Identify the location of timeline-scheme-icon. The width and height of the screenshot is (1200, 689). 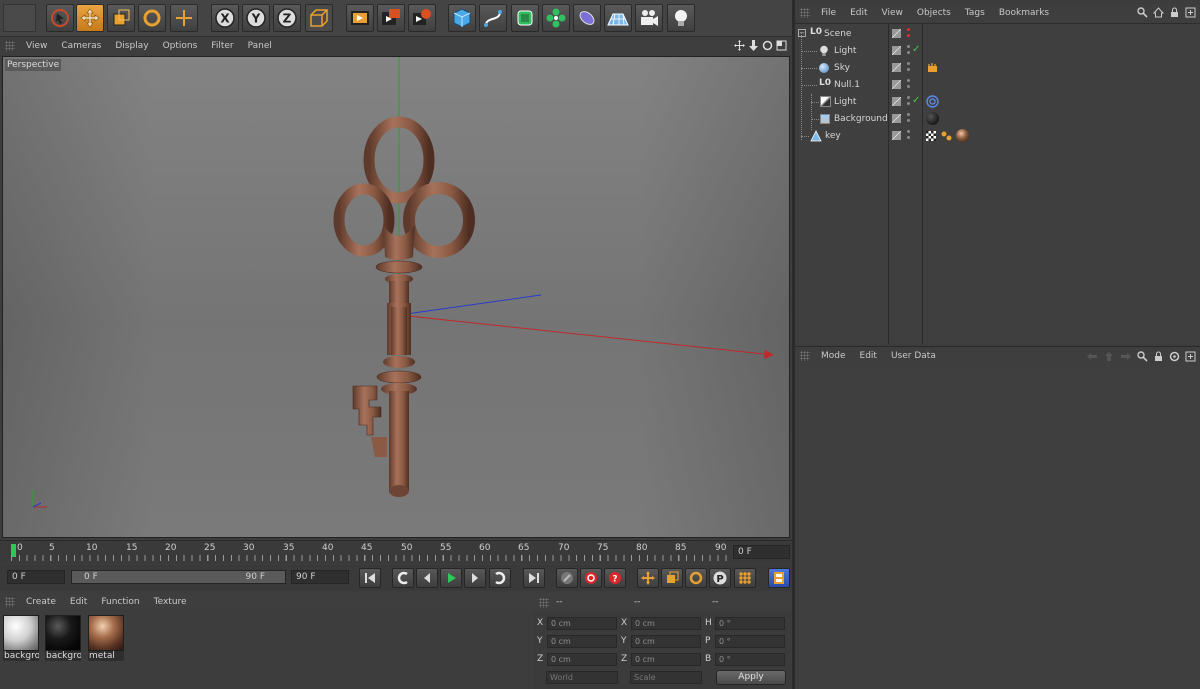
(779, 578).